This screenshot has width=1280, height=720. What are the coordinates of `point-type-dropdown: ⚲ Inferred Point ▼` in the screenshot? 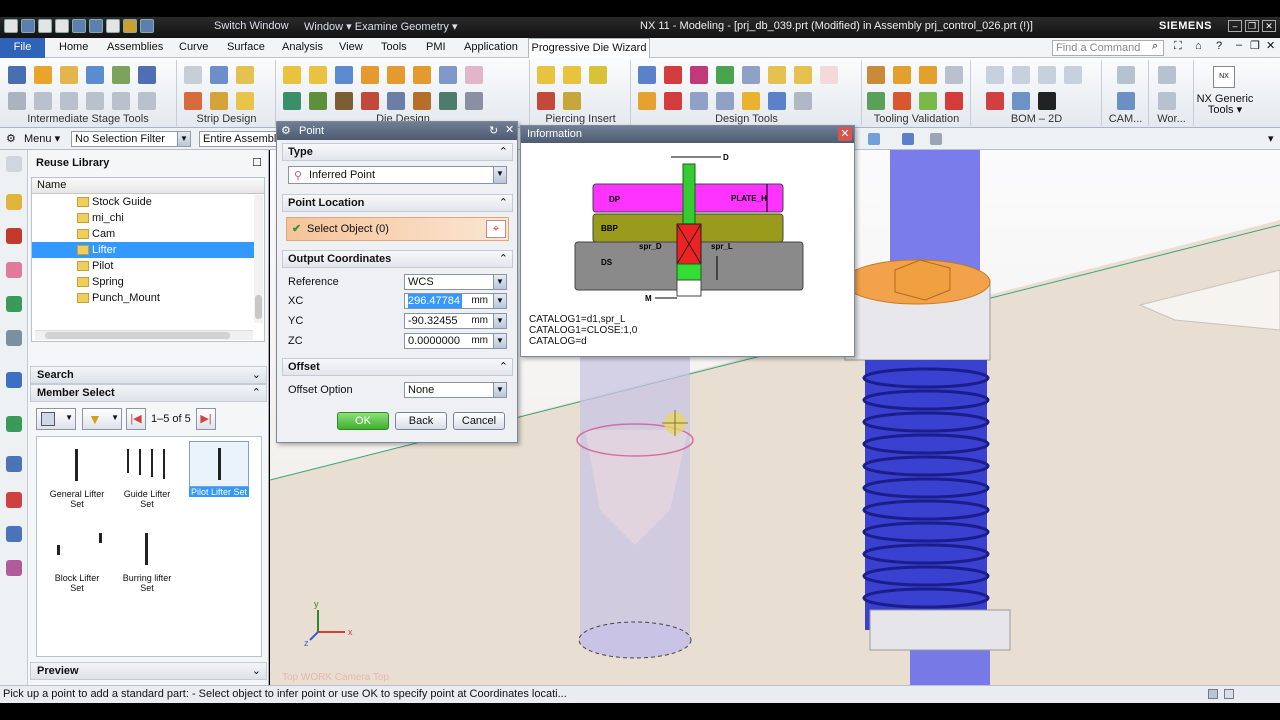 It's located at (397, 175).